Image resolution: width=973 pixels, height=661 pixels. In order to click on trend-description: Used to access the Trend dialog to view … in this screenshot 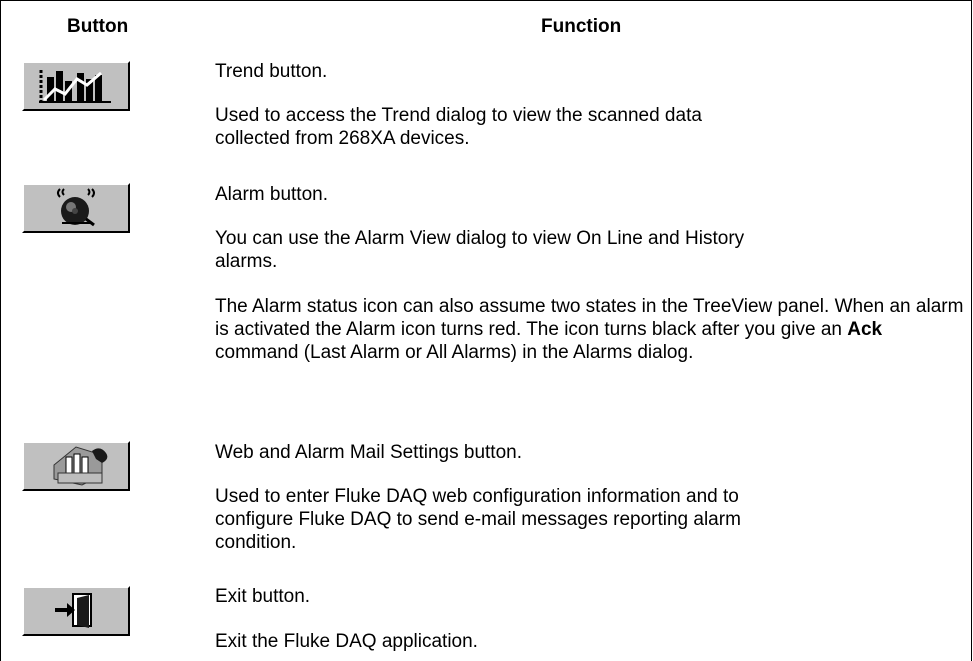, I will do `click(458, 127)`.